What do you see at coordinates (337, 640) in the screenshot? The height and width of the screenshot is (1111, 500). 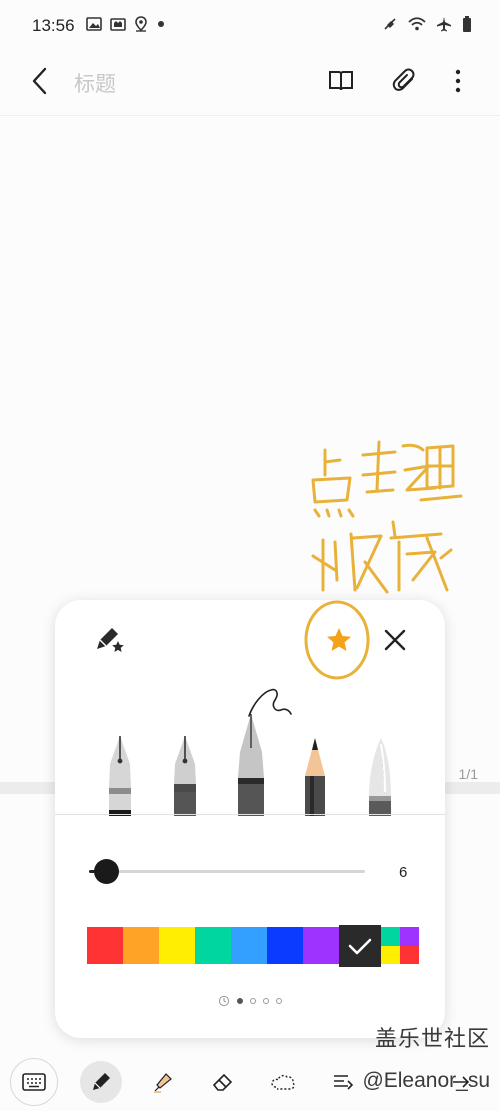 I see `highlight-circle-annotation` at bounding box center [337, 640].